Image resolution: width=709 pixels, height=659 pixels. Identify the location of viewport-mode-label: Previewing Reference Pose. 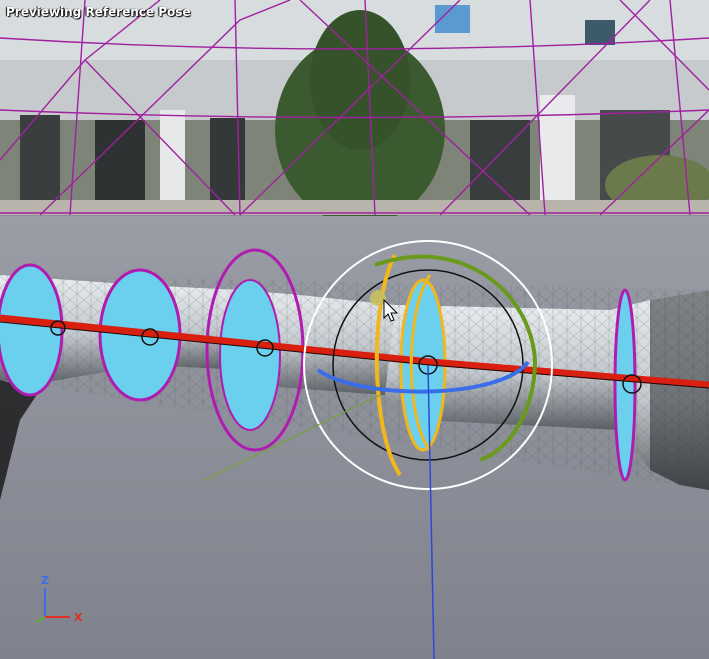
(98, 12).